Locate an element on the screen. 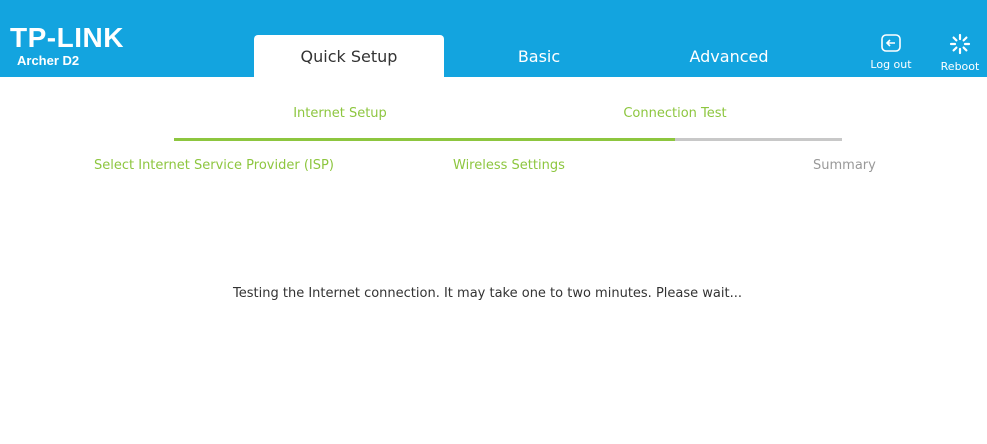 The width and height of the screenshot is (987, 444). reboot-icon is located at coordinates (960, 44).